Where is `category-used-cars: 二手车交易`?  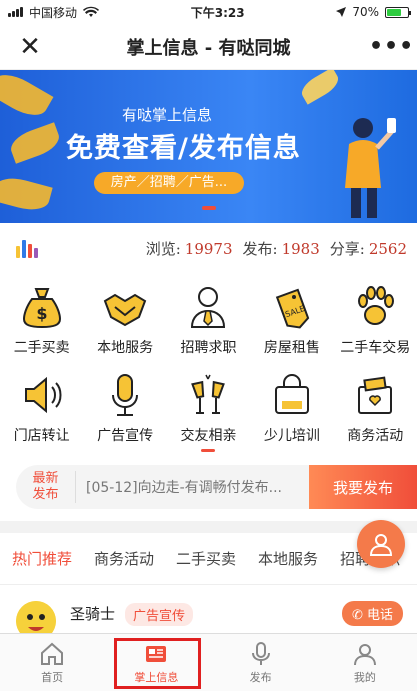
category-used-cars: 二手车交易 is located at coordinates (375, 325).